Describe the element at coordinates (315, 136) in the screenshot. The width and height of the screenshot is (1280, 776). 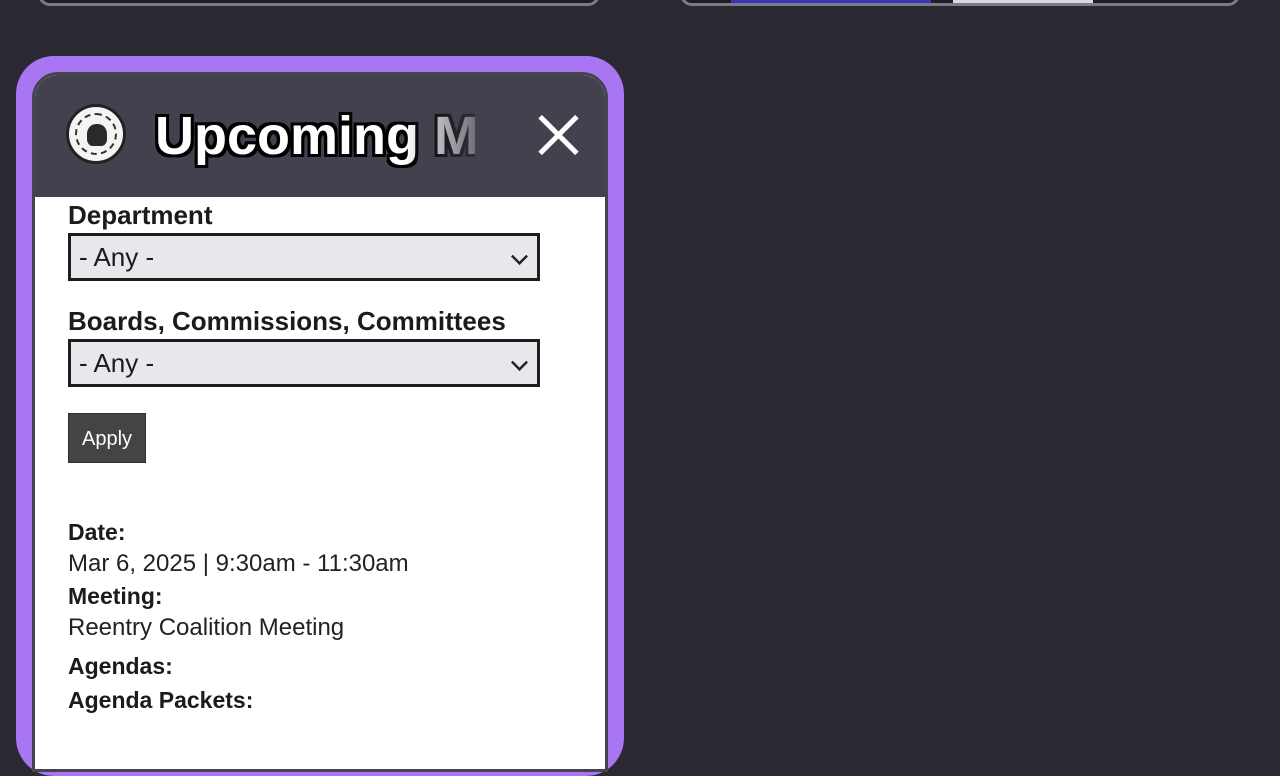
I see `widget-title: Upcoming Meetings` at that location.